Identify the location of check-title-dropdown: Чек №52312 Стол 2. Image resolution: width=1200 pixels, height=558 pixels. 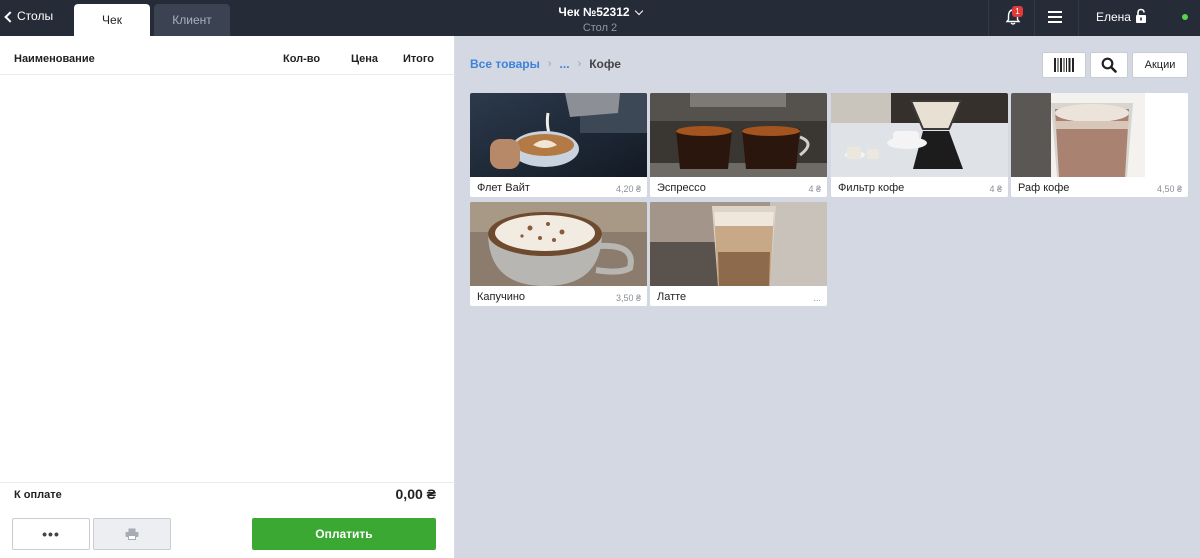
(600, 18).